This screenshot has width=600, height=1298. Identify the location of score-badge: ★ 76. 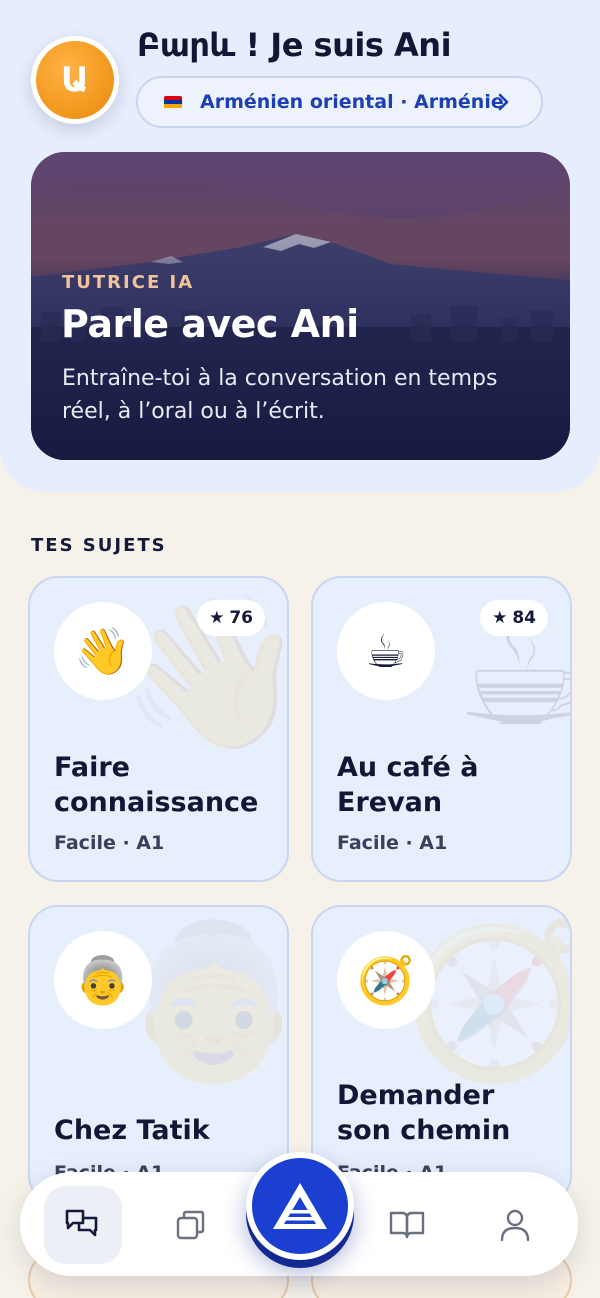
(231, 618).